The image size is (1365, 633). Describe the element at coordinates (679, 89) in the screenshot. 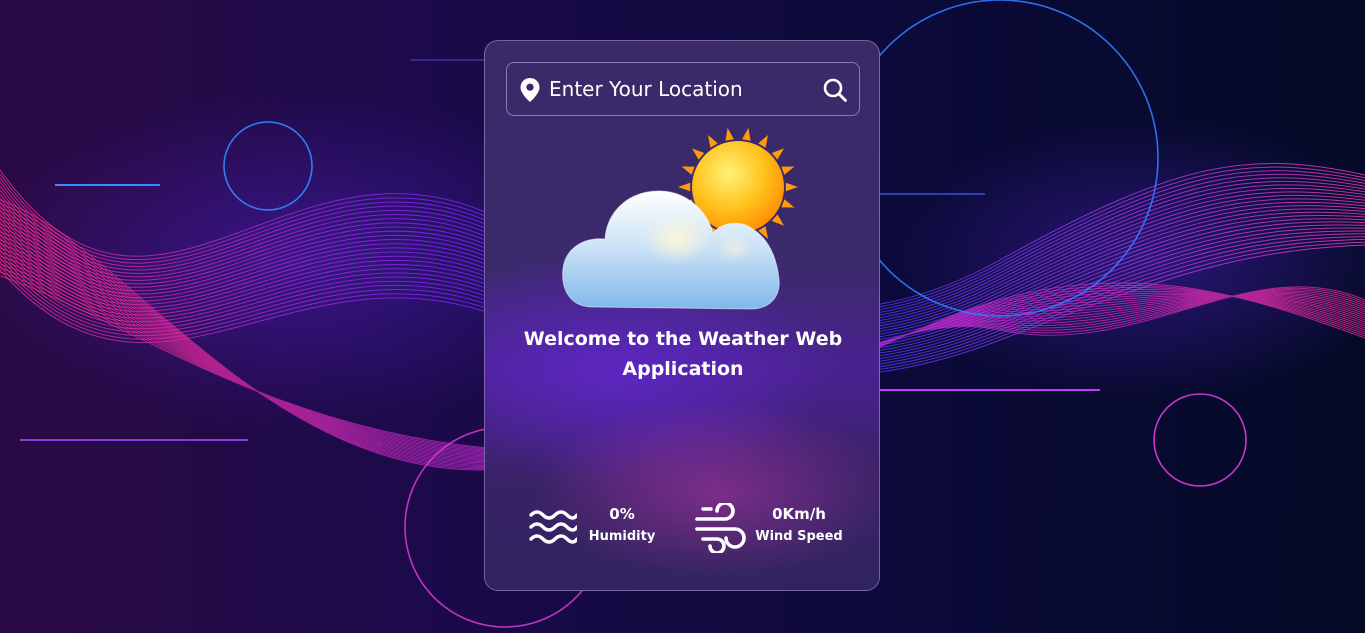

I see `location-input` at that location.